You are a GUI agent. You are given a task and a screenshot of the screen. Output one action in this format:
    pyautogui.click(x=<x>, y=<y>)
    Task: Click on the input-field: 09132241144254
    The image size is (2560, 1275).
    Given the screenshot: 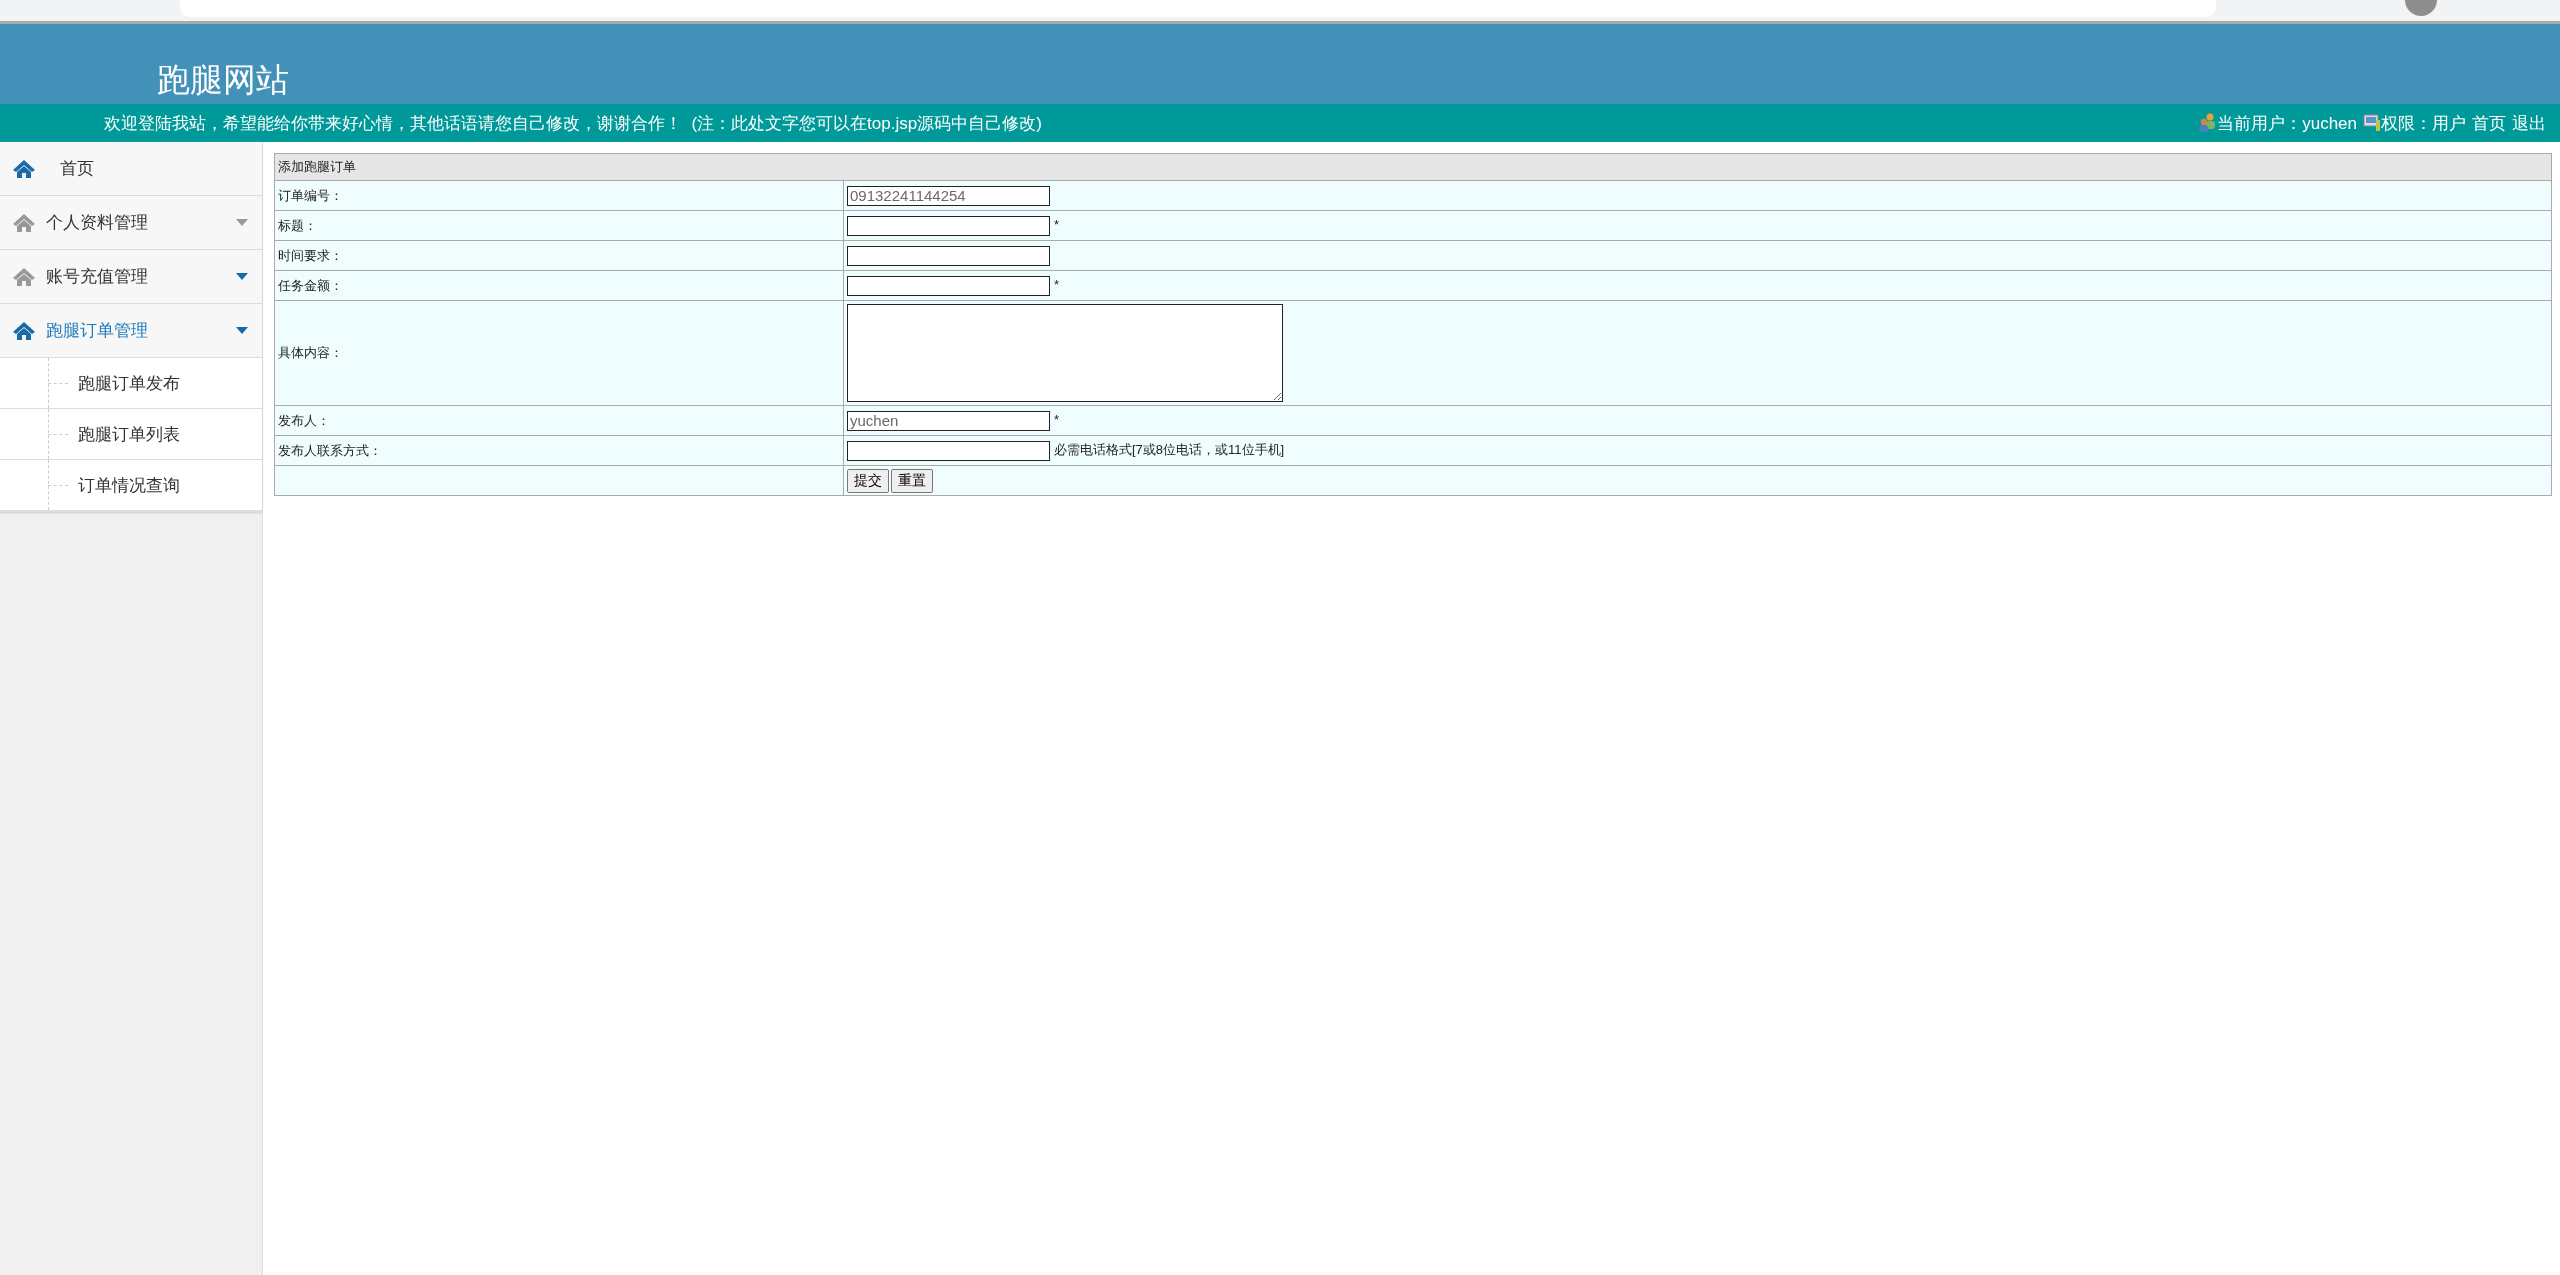 What is the action you would take?
    pyautogui.click(x=948, y=195)
    